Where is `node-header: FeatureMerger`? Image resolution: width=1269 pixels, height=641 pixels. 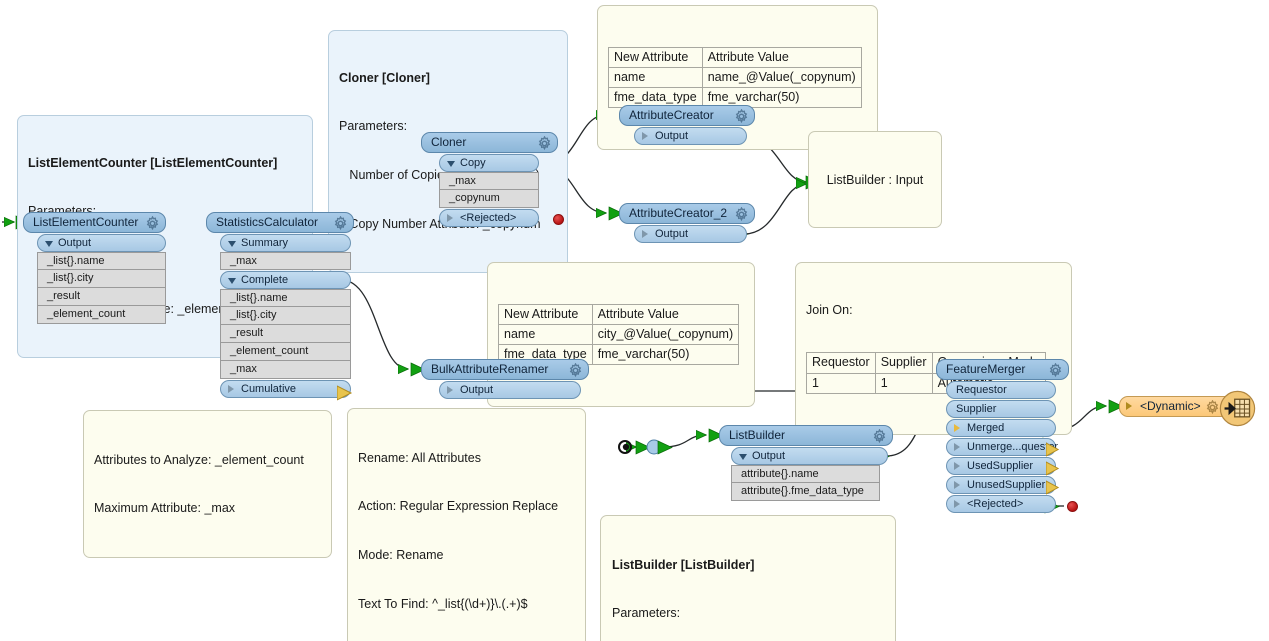 node-header: FeatureMerger is located at coordinates (1002, 369).